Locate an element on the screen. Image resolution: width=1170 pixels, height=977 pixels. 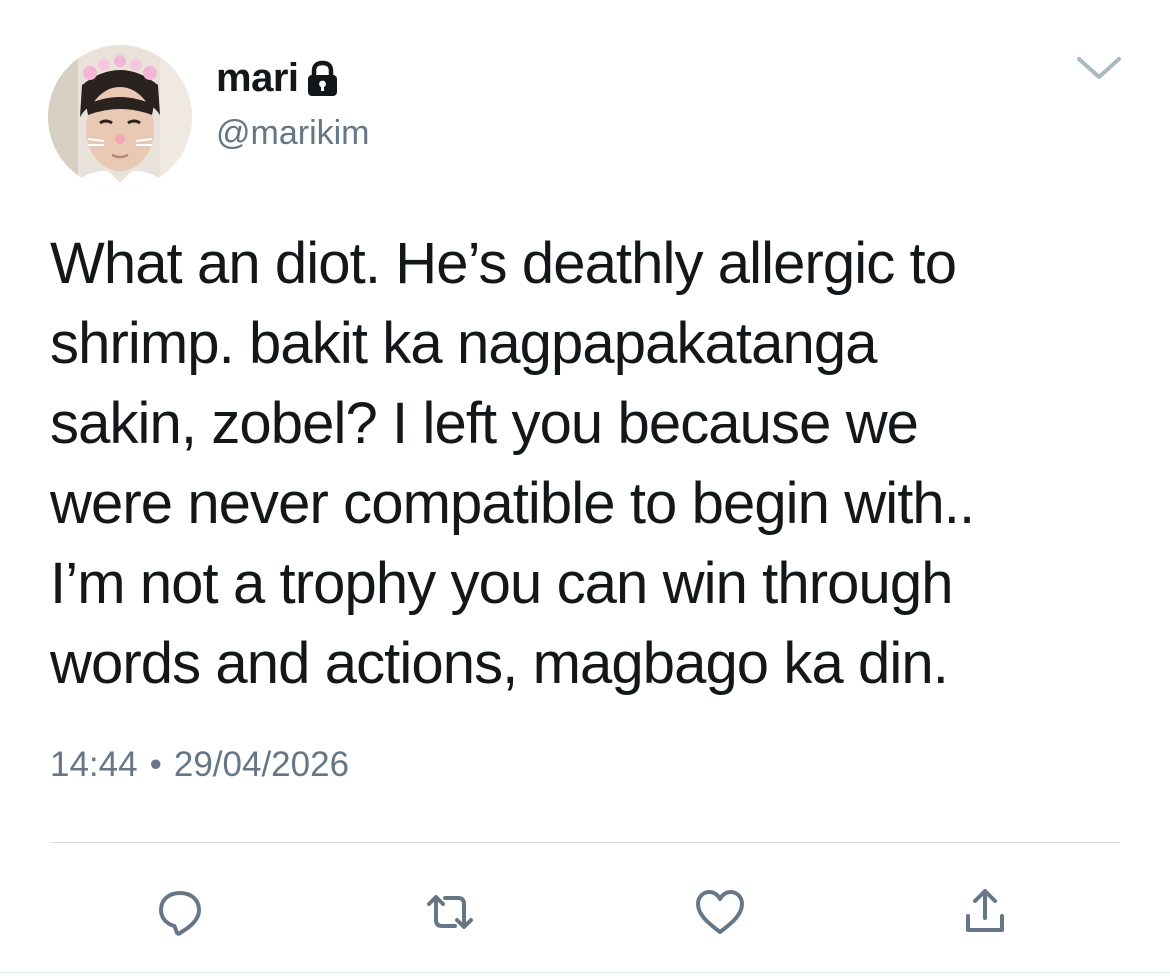
like-button is located at coordinates (720, 912).